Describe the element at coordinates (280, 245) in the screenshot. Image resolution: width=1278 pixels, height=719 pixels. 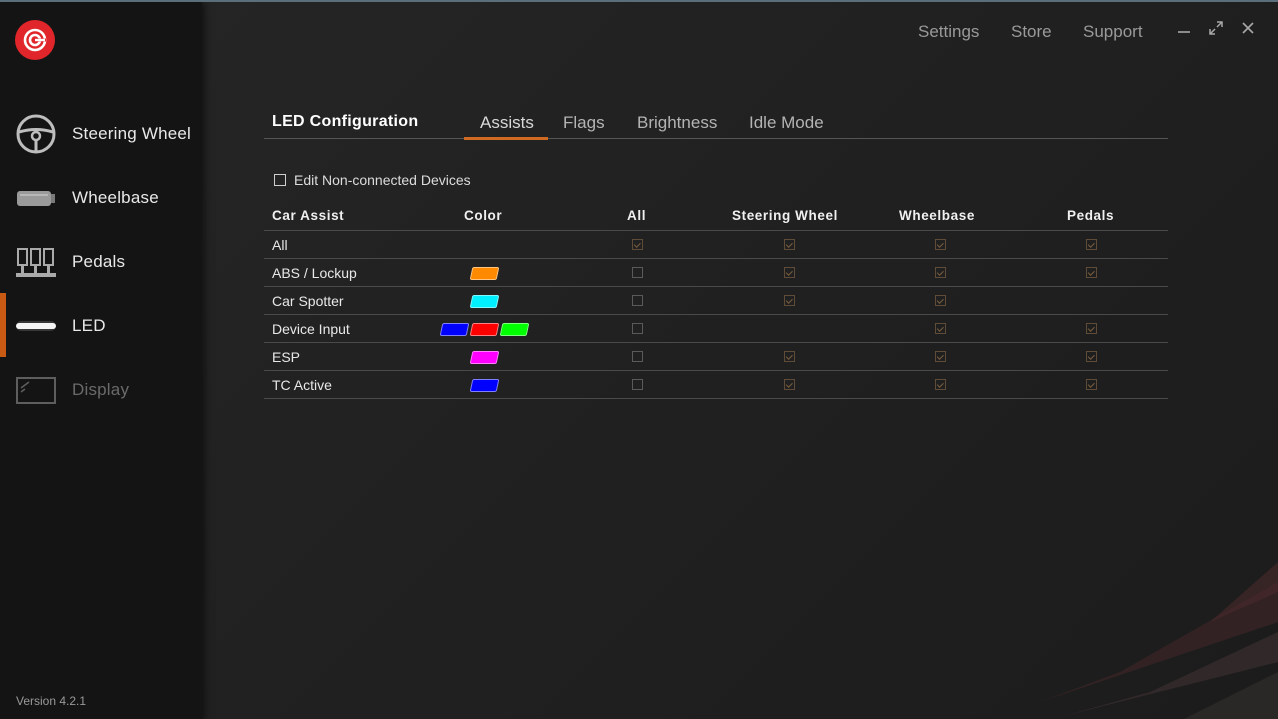
I see `assist-name: All` at that location.